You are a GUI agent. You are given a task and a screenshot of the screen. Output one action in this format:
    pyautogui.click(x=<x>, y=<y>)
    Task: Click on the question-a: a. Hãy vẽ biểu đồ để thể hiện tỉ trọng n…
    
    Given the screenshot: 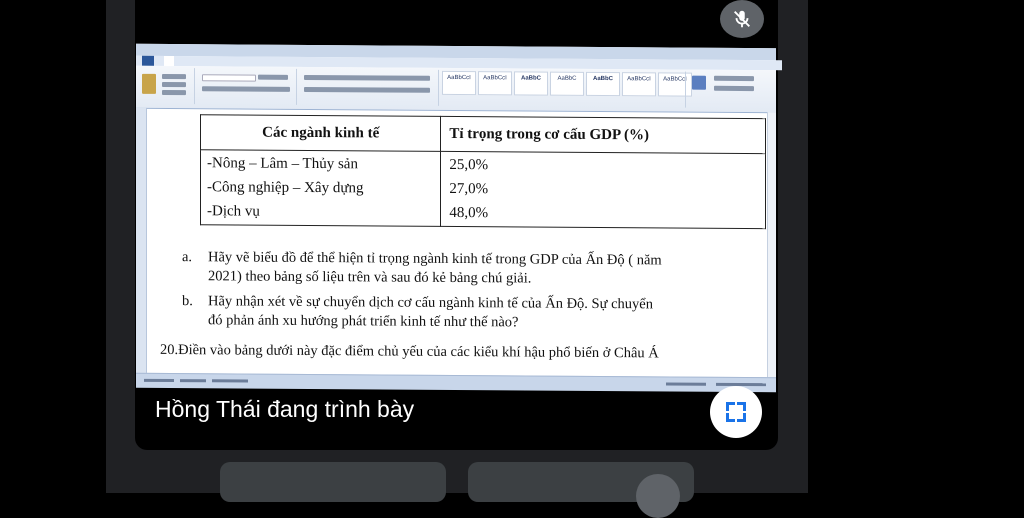 What is the action you would take?
    pyautogui.click(x=467, y=269)
    